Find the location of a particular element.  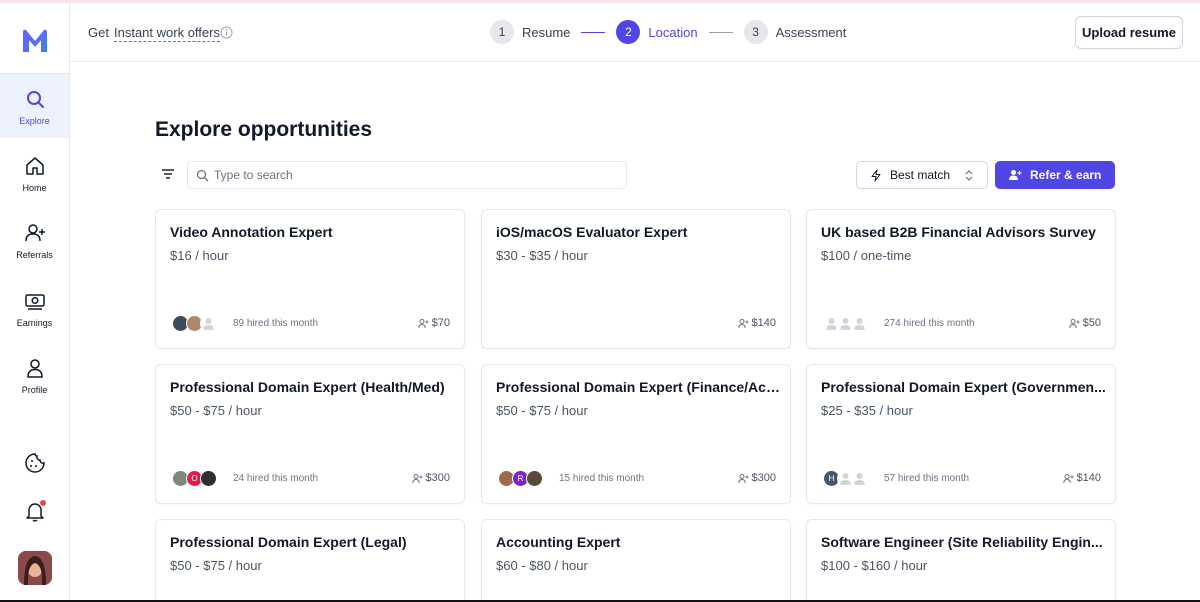

sidebar-item-earnings: Earnings is located at coordinates (34, 308).